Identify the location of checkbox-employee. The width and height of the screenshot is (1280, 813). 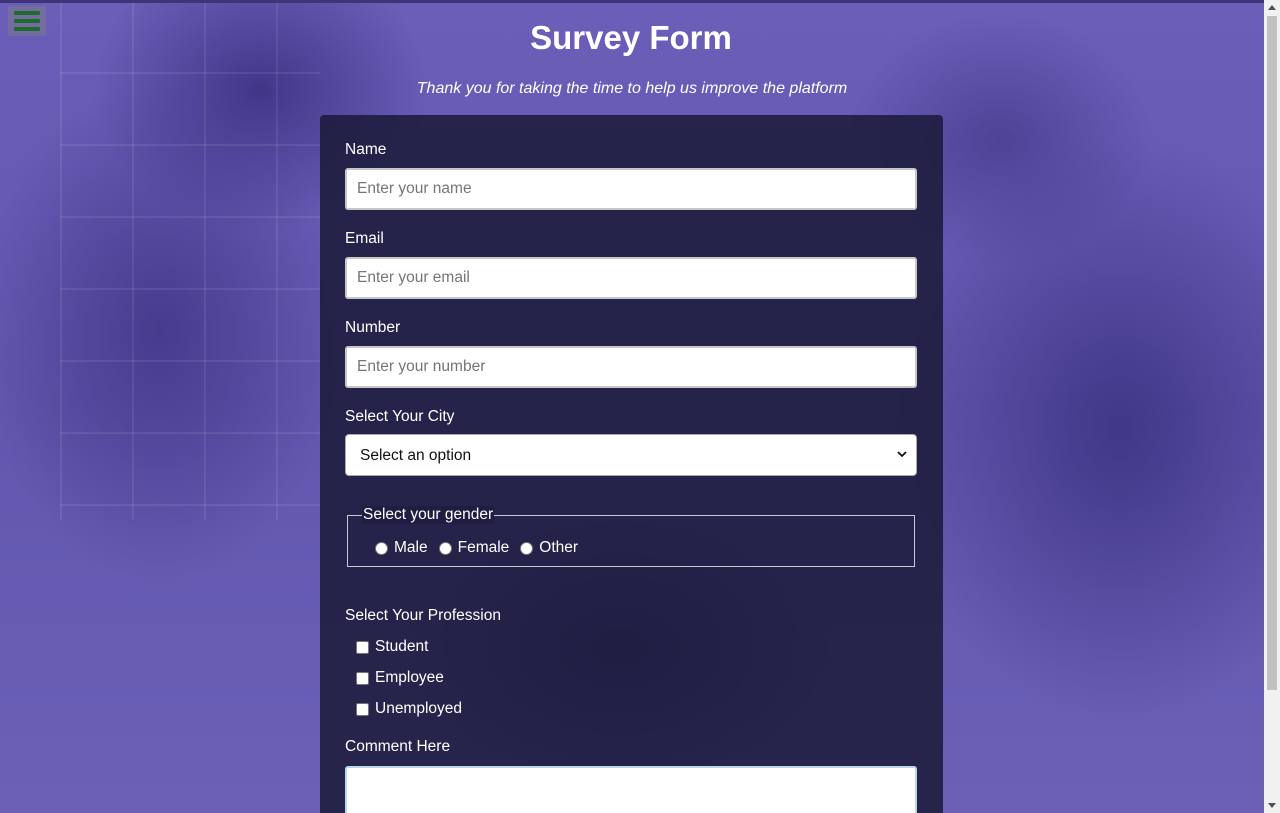
(362, 678).